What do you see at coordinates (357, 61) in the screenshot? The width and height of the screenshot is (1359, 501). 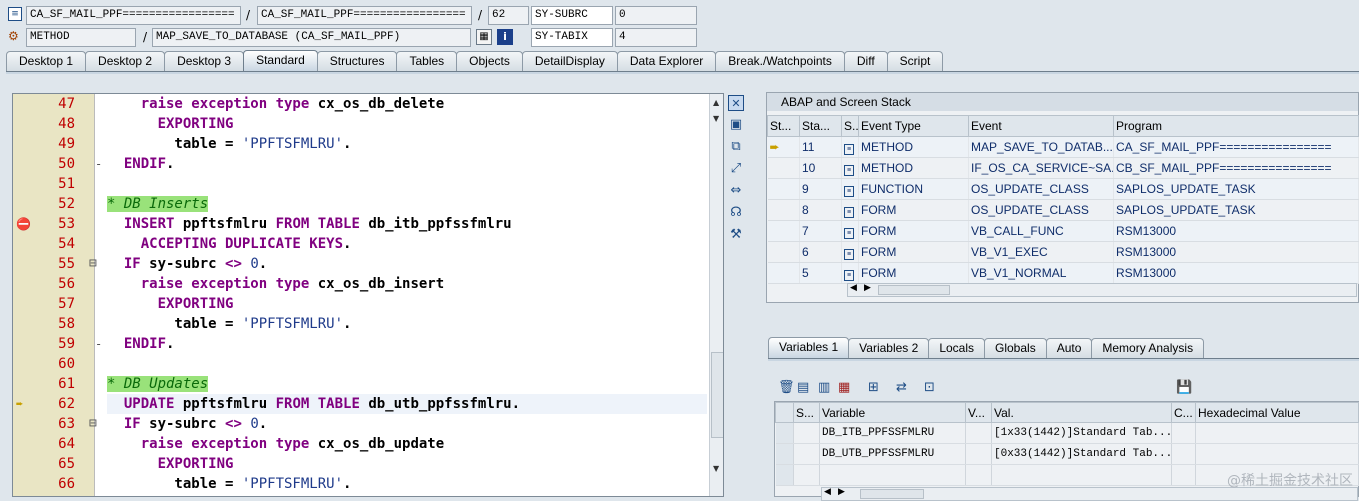 I see `tab-structures: Structures` at bounding box center [357, 61].